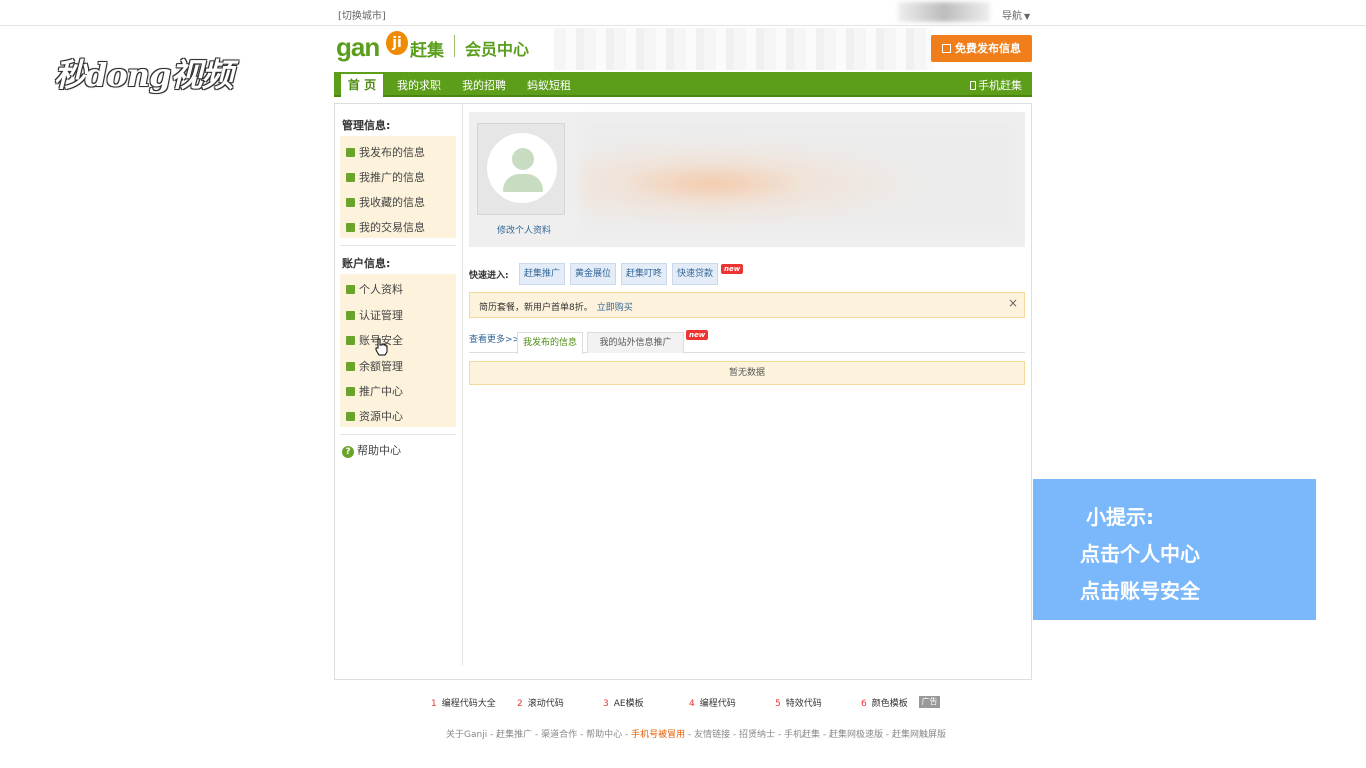  What do you see at coordinates (494, 338) in the screenshot?
I see `view-more-link: 查看更多>>` at bounding box center [494, 338].